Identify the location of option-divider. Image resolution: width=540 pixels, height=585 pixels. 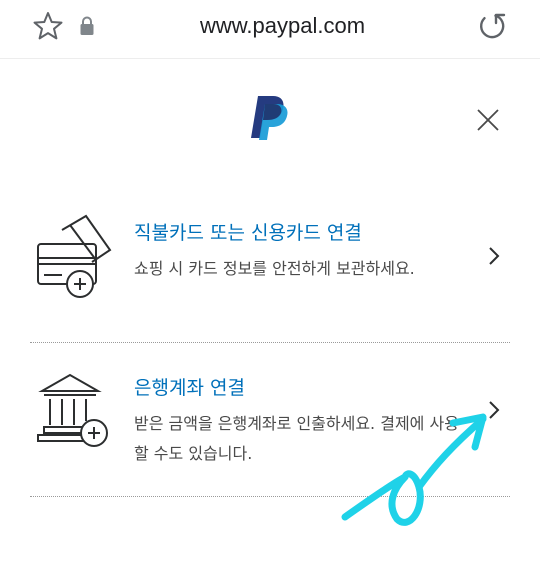
(270, 496).